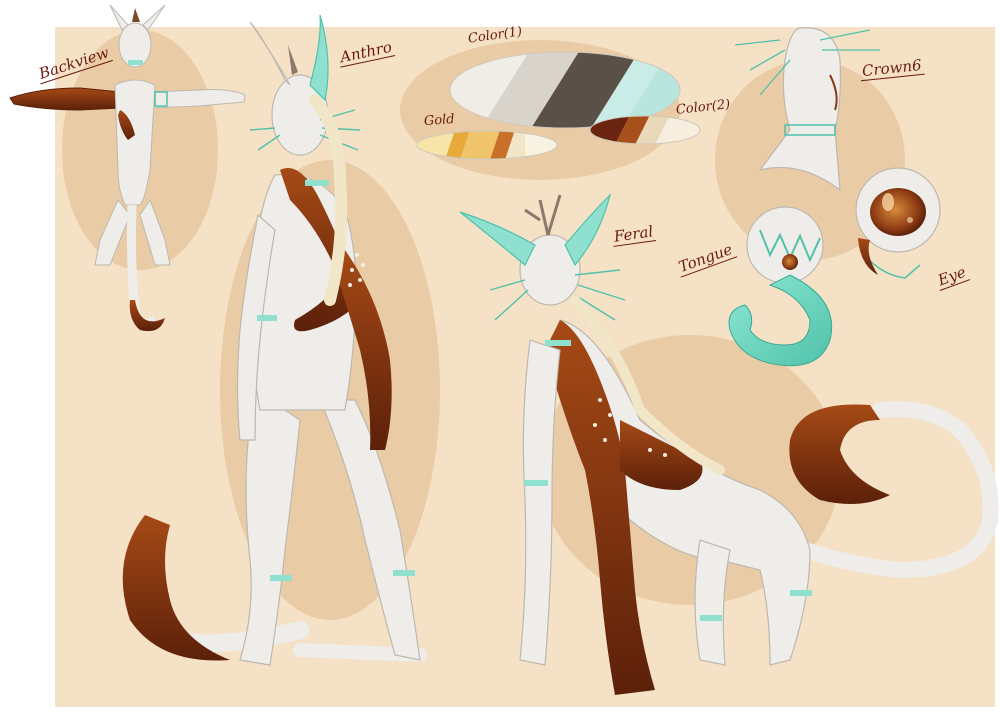 The height and width of the screenshot is (723, 1000). What do you see at coordinates (439, 120) in the screenshot?
I see `label-gold: Gold` at bounding box center [439, 120].